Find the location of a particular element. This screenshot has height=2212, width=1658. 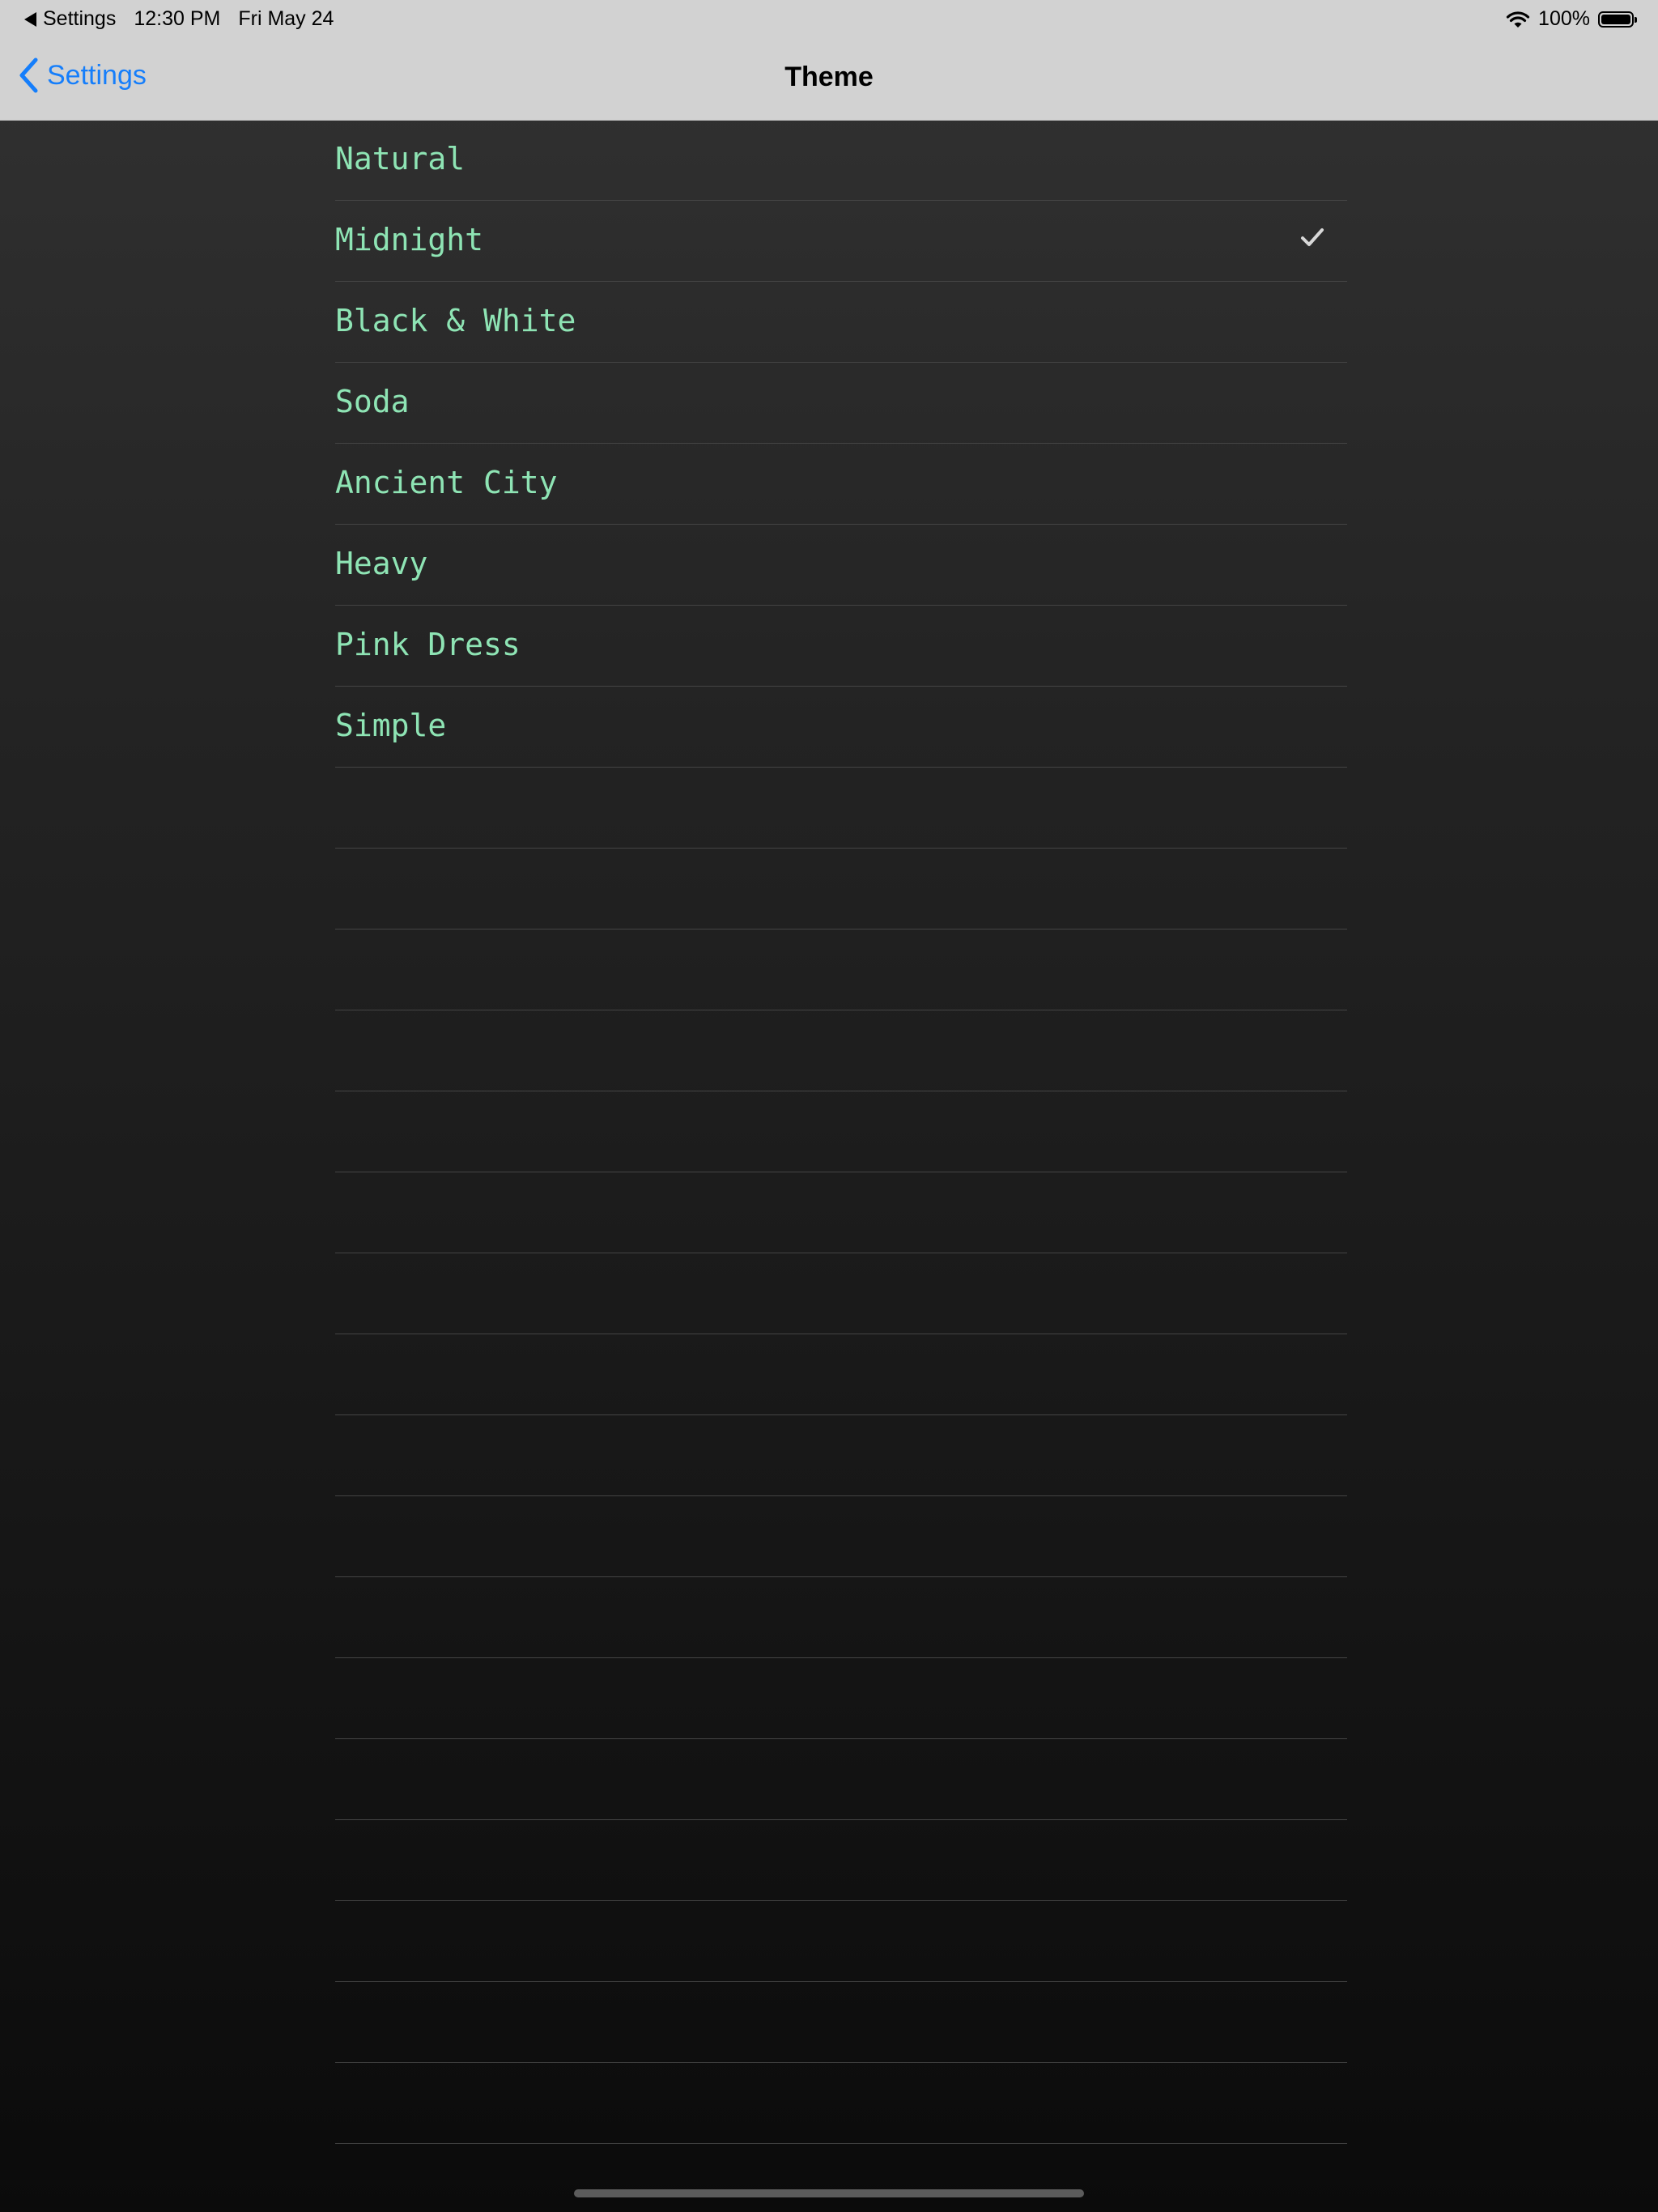

theme-label: Pink Dress is located at coordinates (428, 644).